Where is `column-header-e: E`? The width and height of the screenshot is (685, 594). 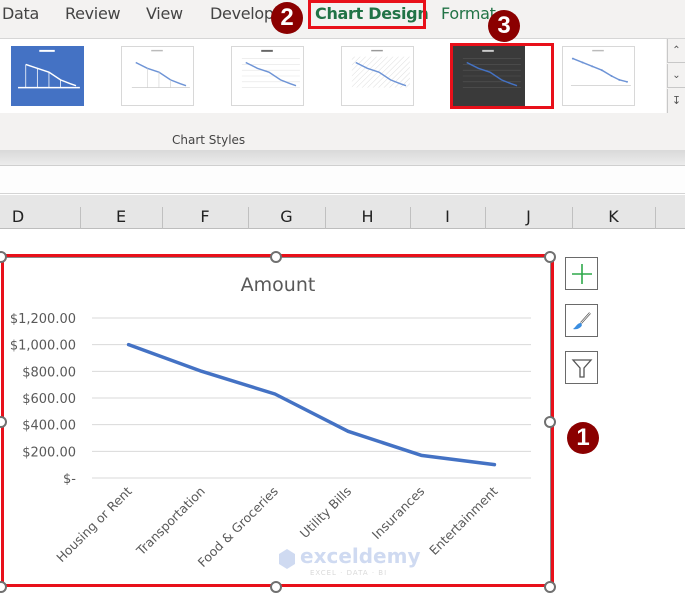 column-header-e: E is located at coordinates (121, 212).